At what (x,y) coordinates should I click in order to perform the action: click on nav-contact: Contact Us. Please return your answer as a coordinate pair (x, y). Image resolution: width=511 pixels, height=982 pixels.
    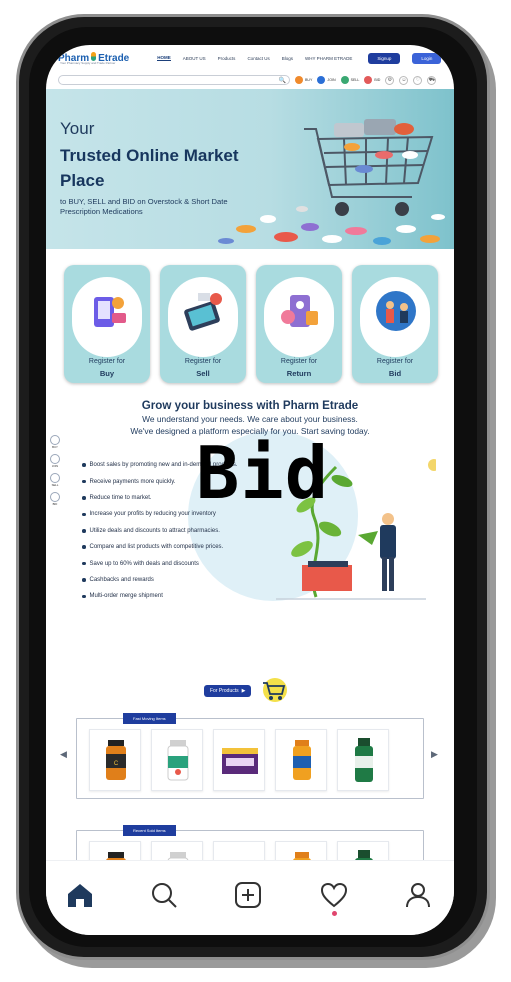
    Looking at the image, I should click on (258, 58).